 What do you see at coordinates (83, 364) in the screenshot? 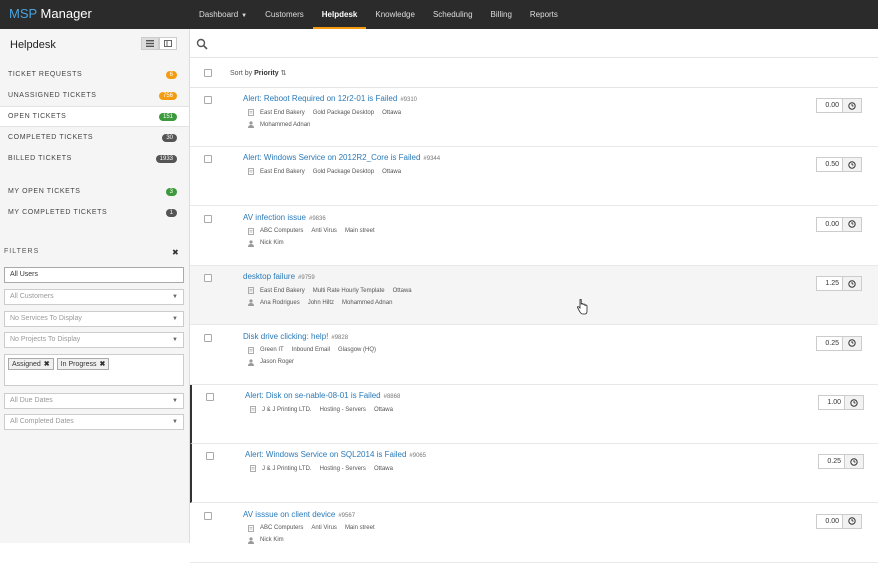
I see `status-tag: In Progress ✖` at bounding box center [83, 364].